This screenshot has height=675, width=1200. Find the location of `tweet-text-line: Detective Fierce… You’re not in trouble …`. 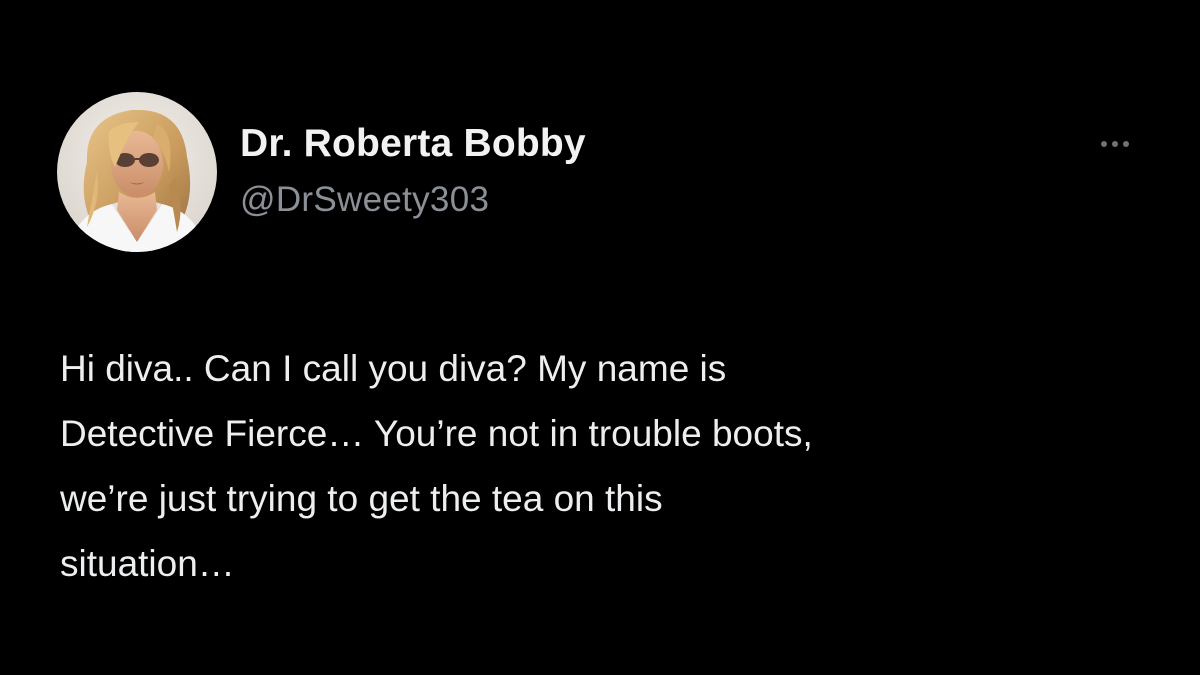

tweet-text-line: Detective Fierce… You’re not in trouble … is located at coordinates (436, 433).